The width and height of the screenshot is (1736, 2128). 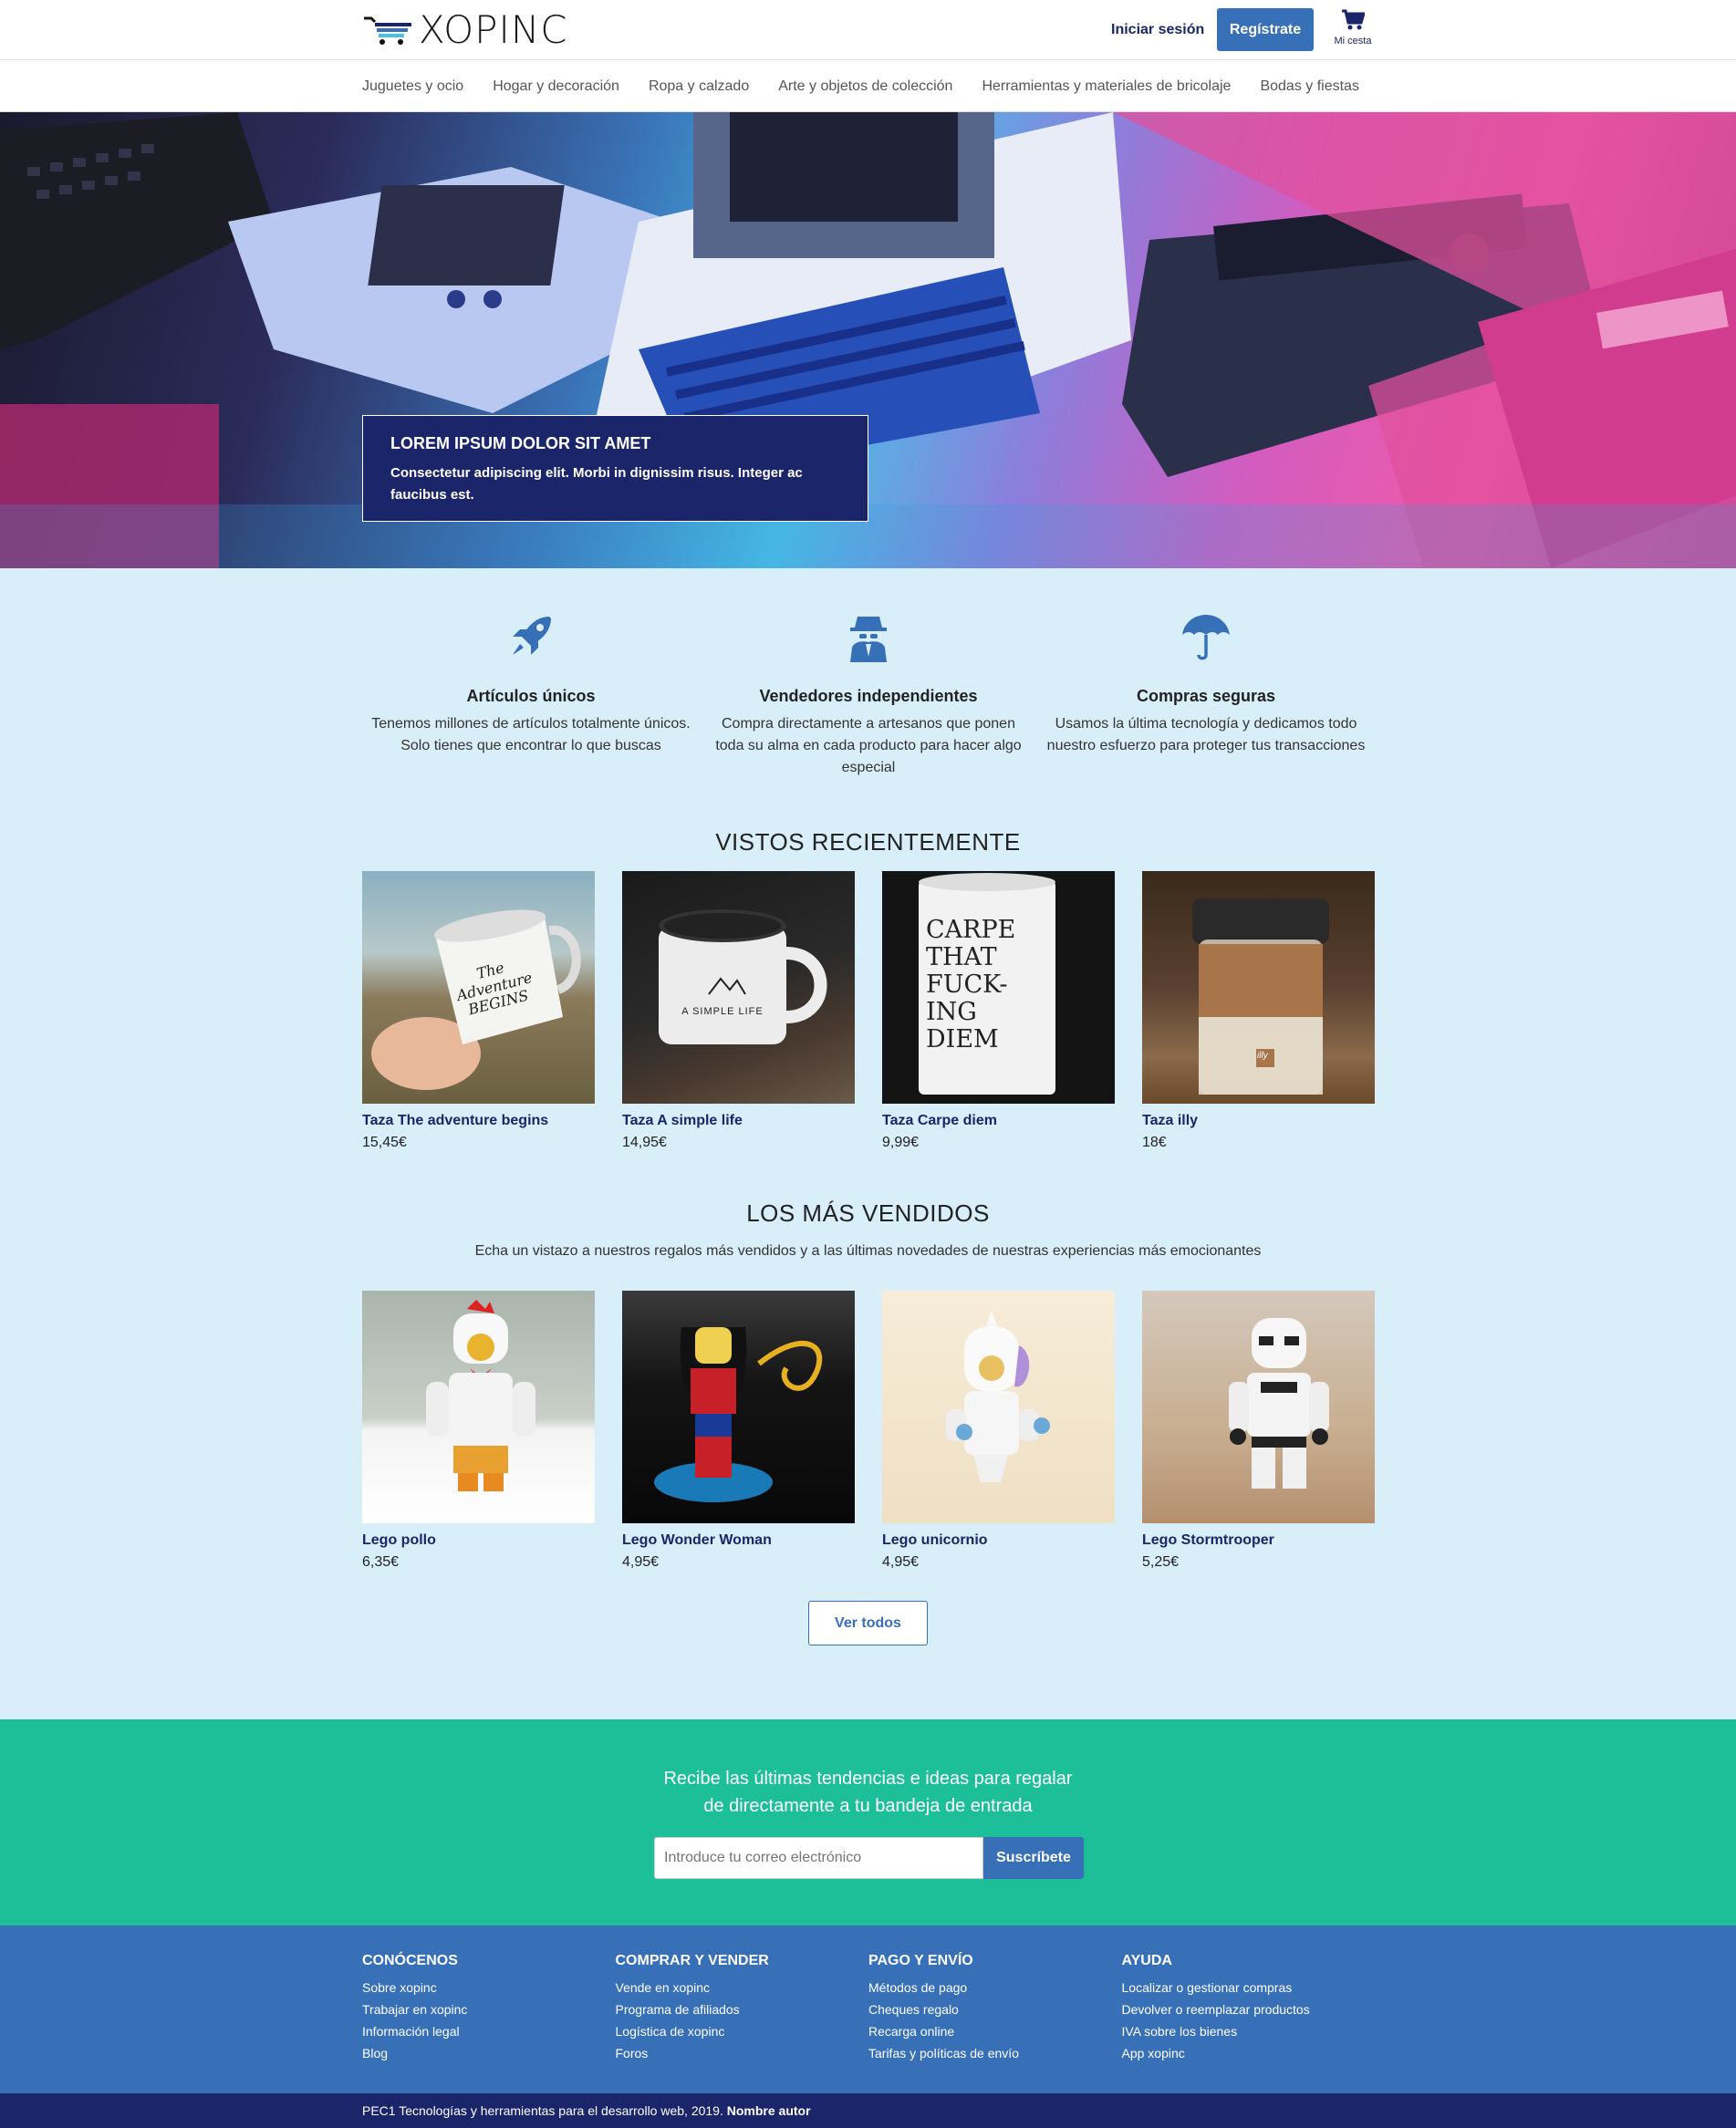 What do you see at coordinates (1353, 41) in the screenshot?
I see `cart-label: Mi cesta` at bounding box center [1353, 41].